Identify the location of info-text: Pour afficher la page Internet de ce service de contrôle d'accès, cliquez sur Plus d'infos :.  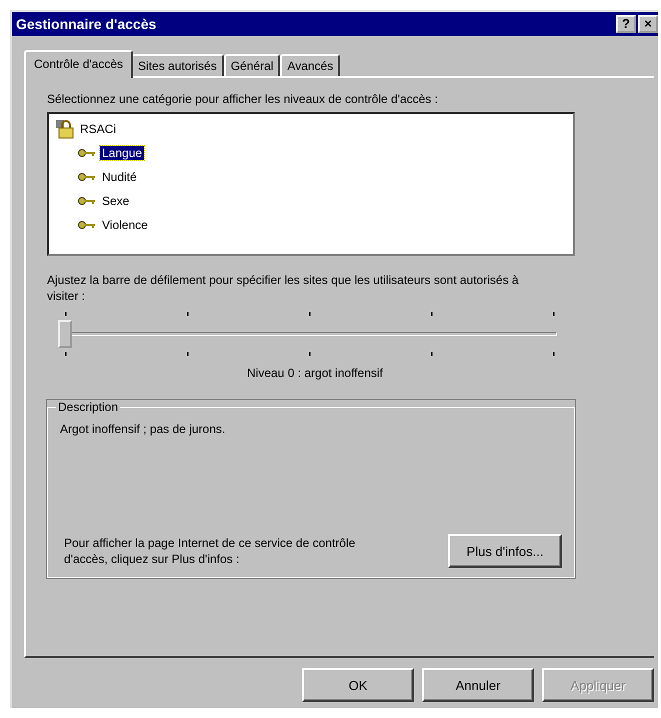
(210, 551).